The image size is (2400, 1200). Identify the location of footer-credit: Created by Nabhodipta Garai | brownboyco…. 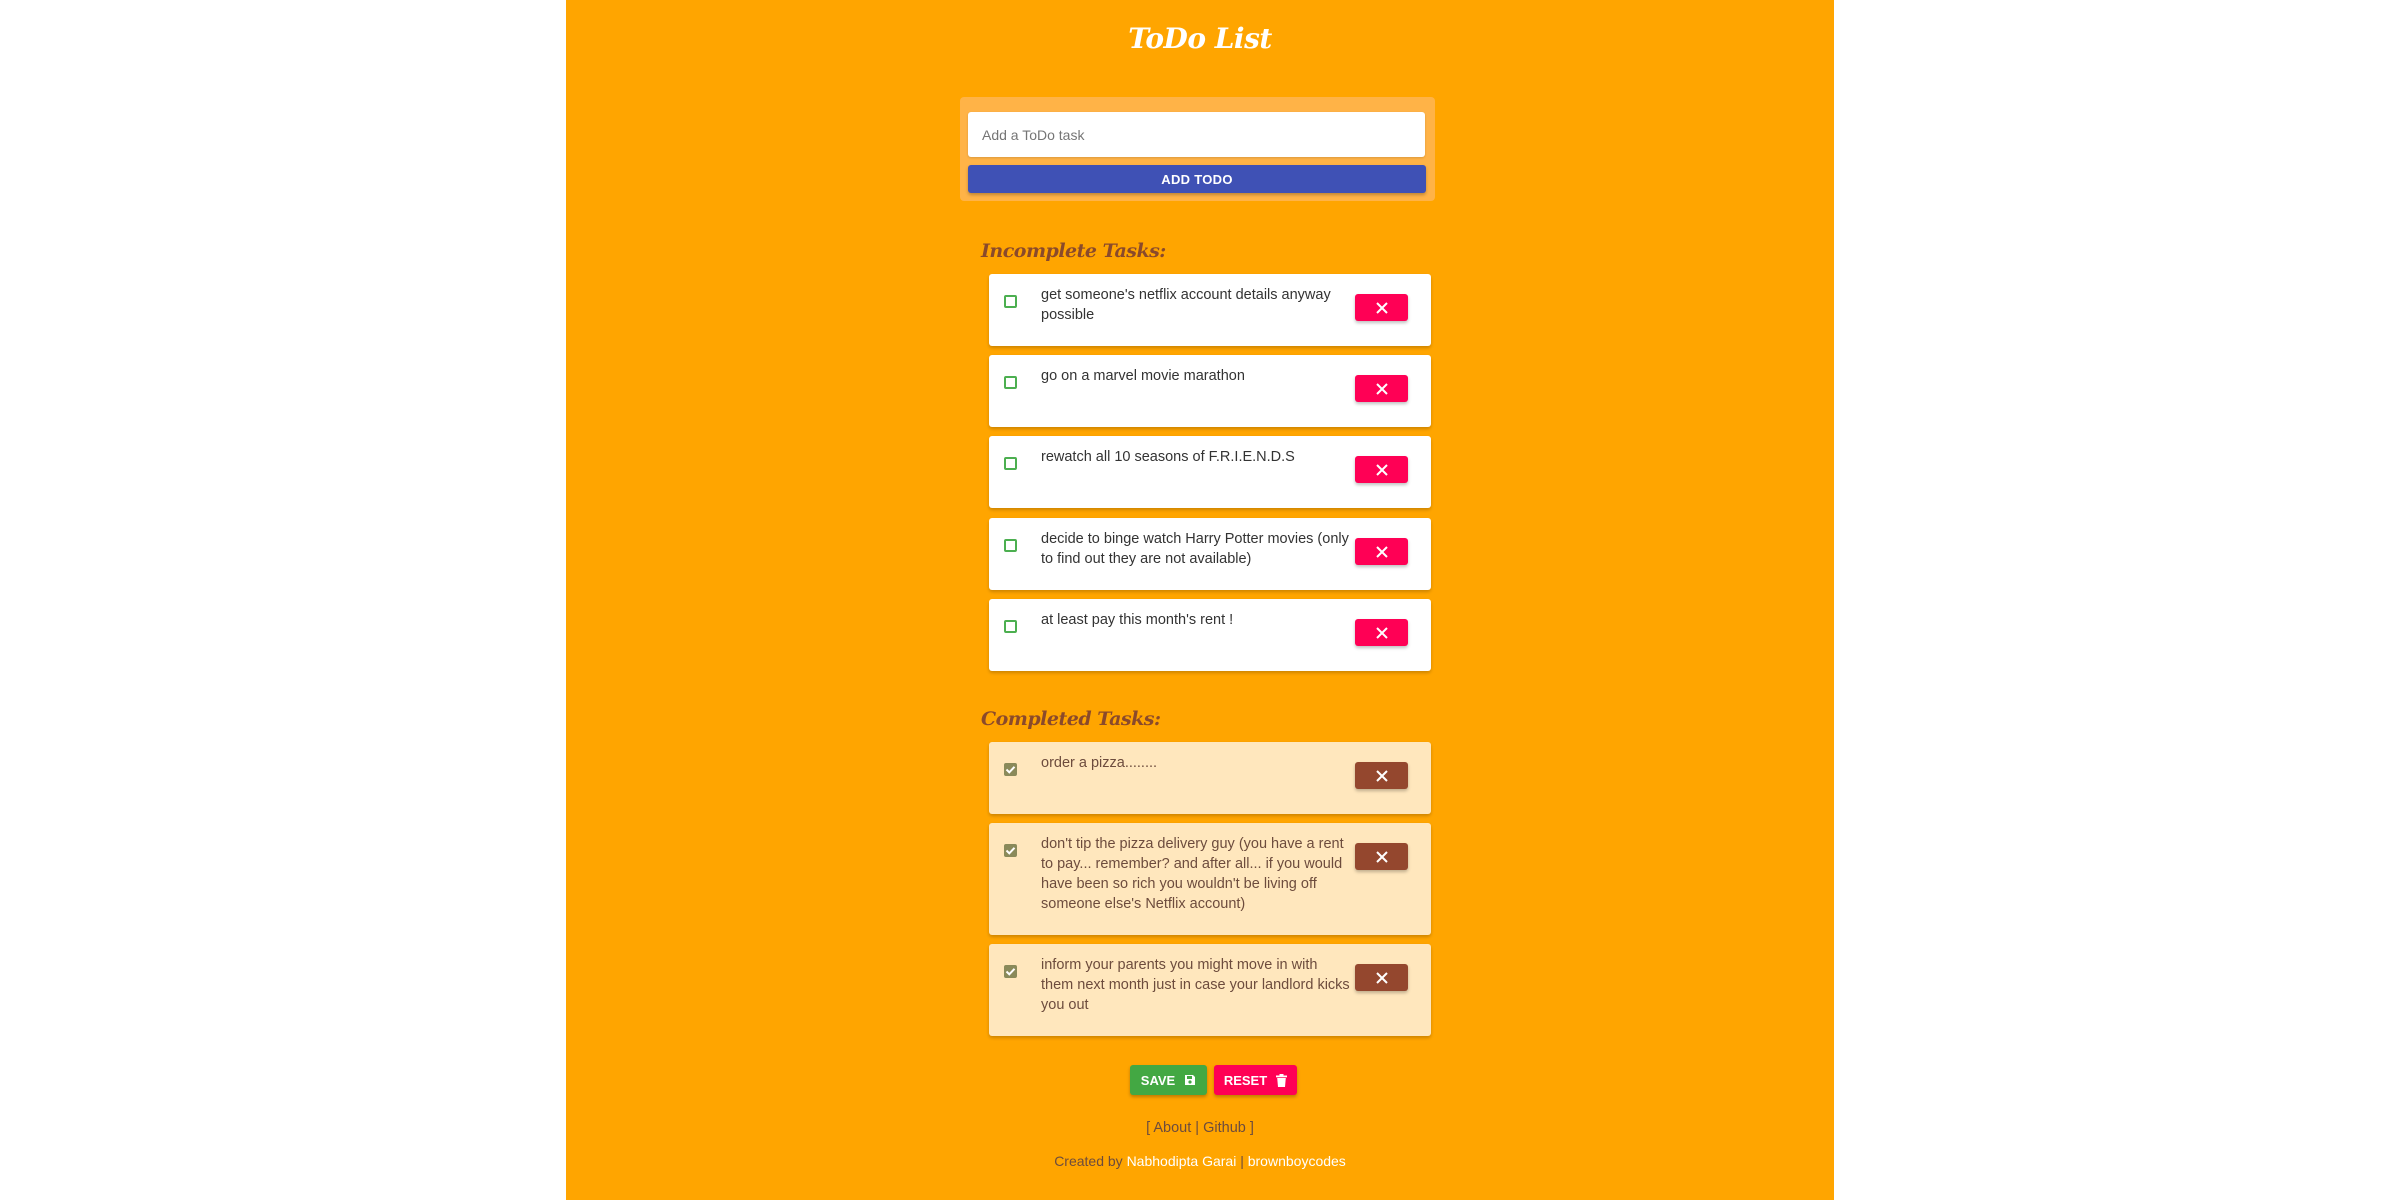
(1200, 1161).